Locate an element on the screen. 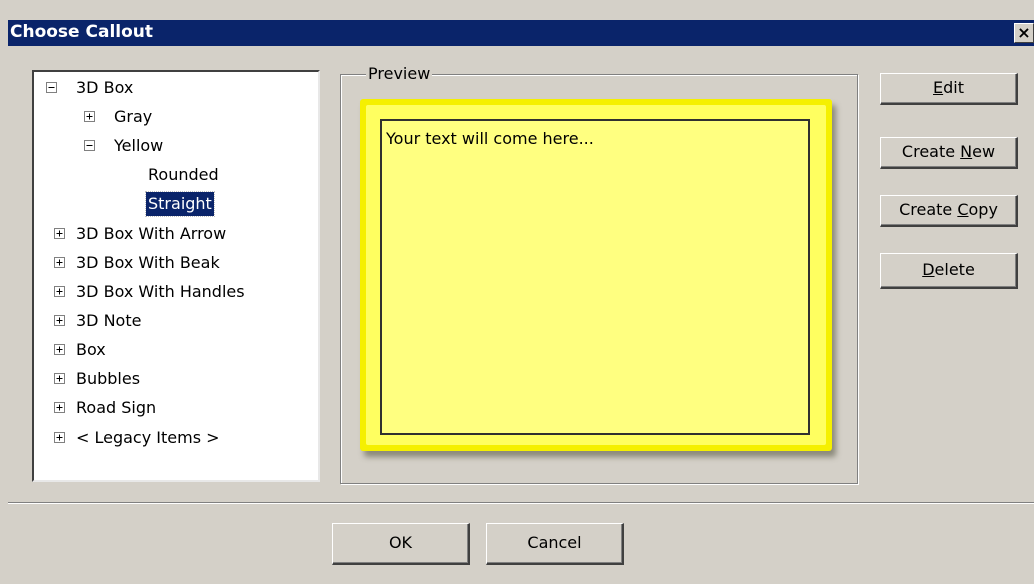 The width and height of the screenshot is (1034, 584). tree-item-box: Box is located at coordinates (174, 350).